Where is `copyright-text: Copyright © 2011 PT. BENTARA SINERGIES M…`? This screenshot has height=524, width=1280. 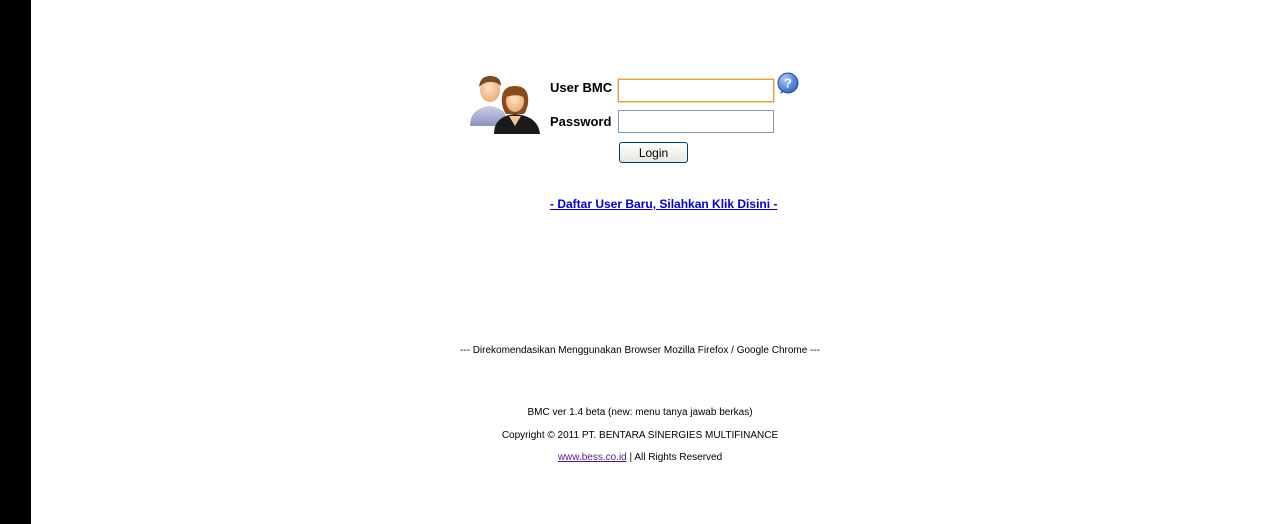 copyright-text: Copyright © 2011 PT. BENTARA SINERGIES M… is located at coordinates (640, 435).